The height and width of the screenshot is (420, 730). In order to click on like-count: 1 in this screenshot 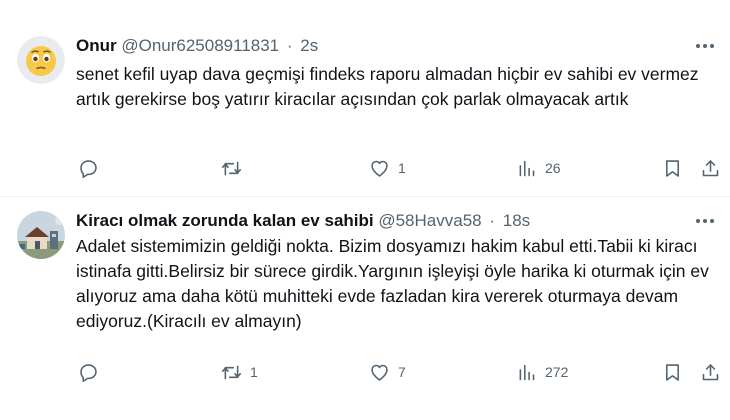, I will do `click(402, 168)`.